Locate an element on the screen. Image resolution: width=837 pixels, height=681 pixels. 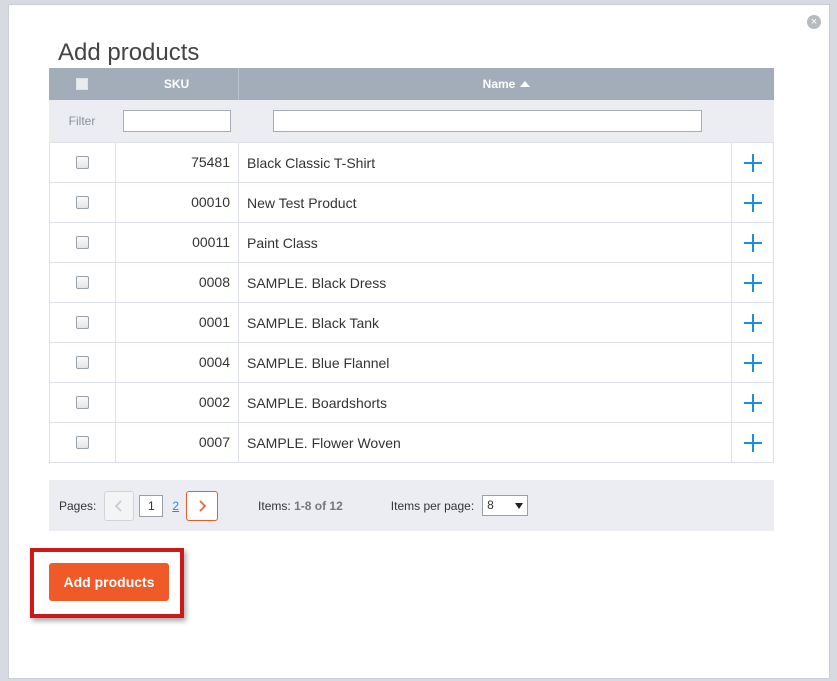
prev-page-button is located at coordinates (119, 505).